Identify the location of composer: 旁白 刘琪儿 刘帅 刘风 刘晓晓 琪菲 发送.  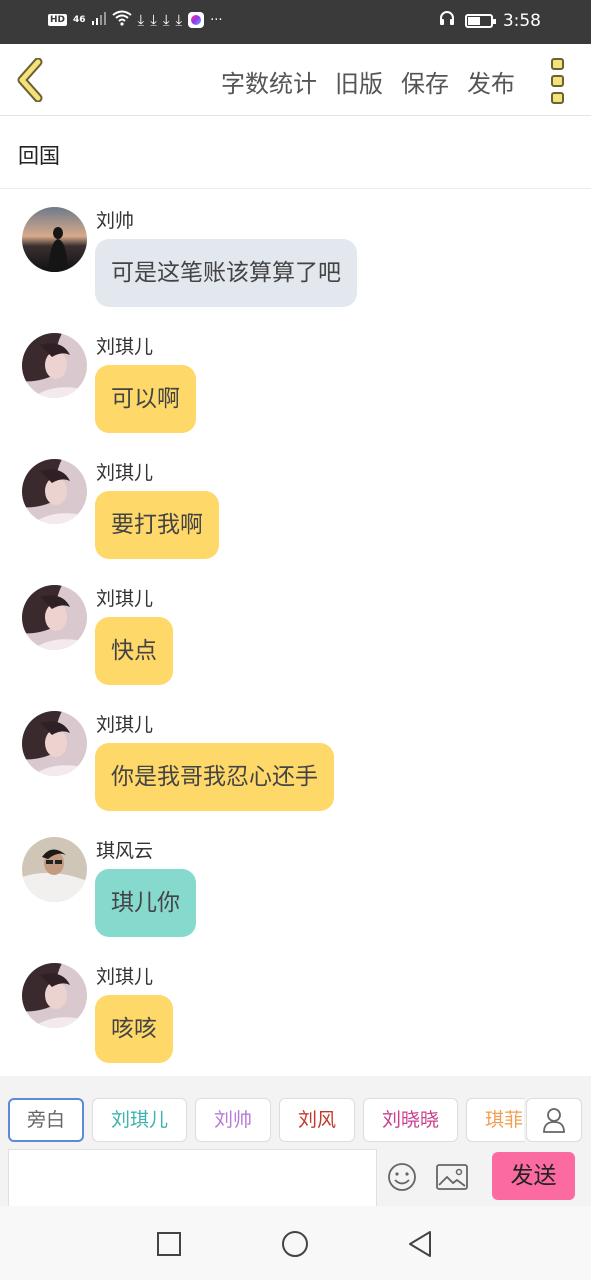
(295, 1141).